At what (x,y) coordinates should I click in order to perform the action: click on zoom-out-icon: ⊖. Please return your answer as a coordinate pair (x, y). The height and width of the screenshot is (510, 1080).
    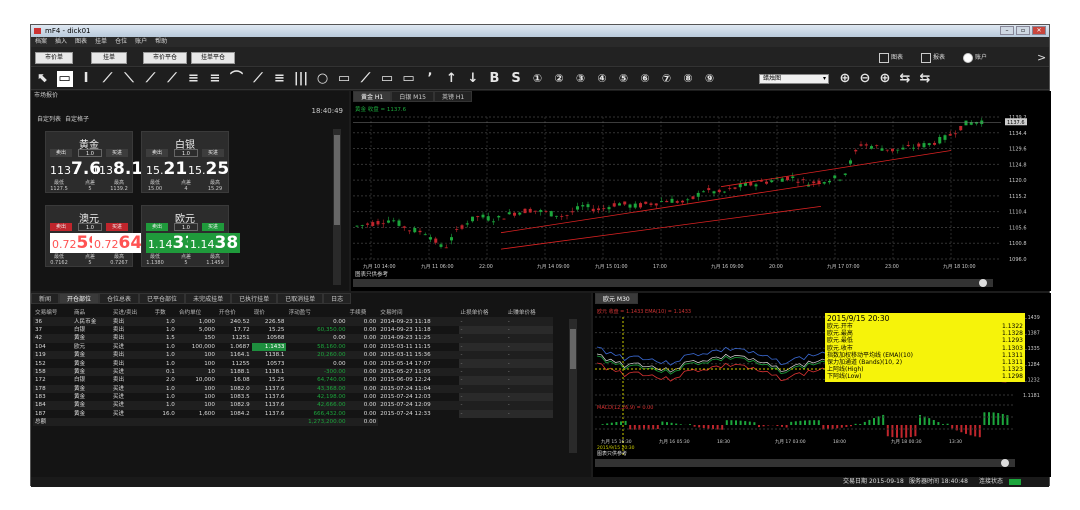
    Looking at the image, I should click on (865, 79).